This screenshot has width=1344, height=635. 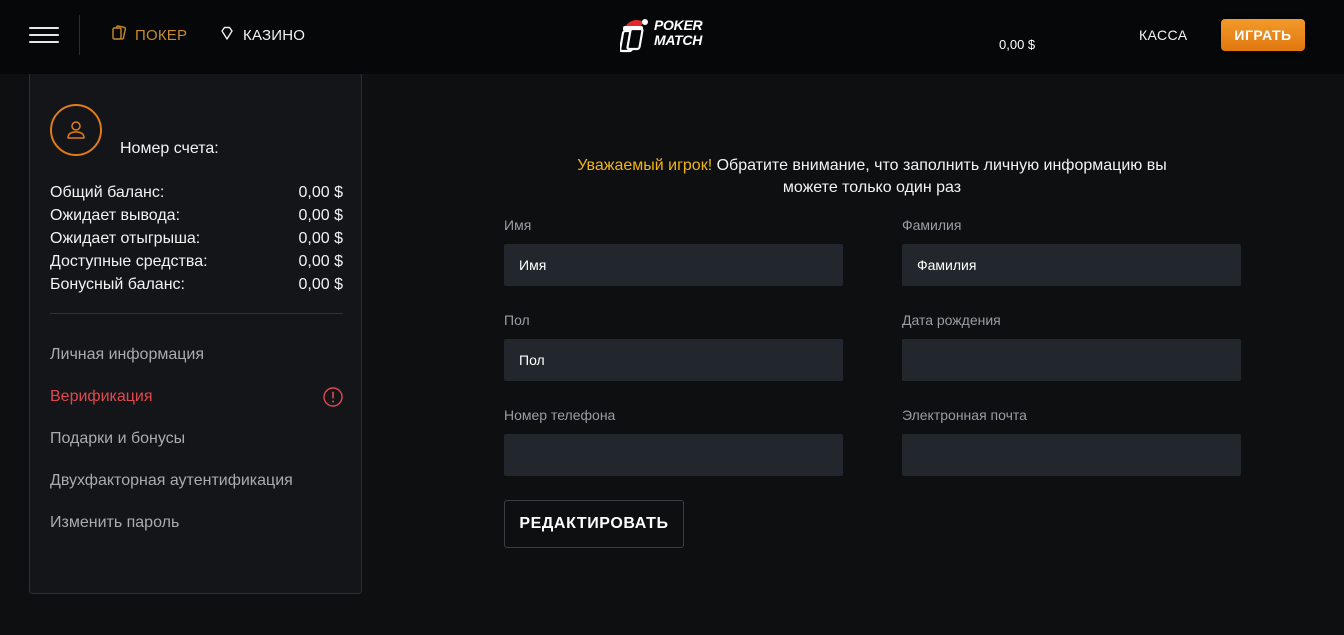 What do you see at coordinates (673, 455) in the screenshot?
I see `phone-field` at bounding box center [673, 455].